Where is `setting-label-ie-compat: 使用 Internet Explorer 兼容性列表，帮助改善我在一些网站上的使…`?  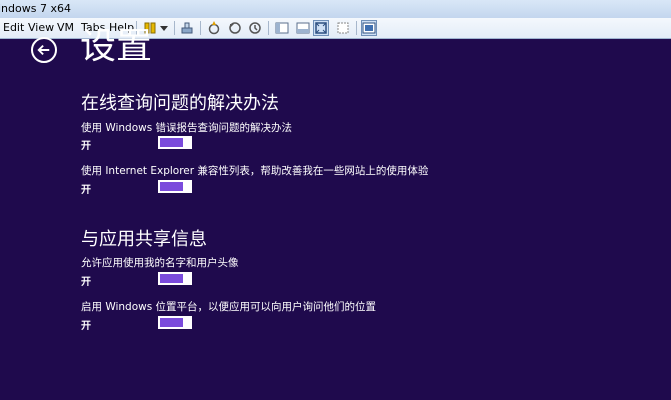 setting-label-ie-compat: 使用 Internet Explorer 兼容性列表，帮助改善我在一些网站上的使… is located at coordinates (255, 171).